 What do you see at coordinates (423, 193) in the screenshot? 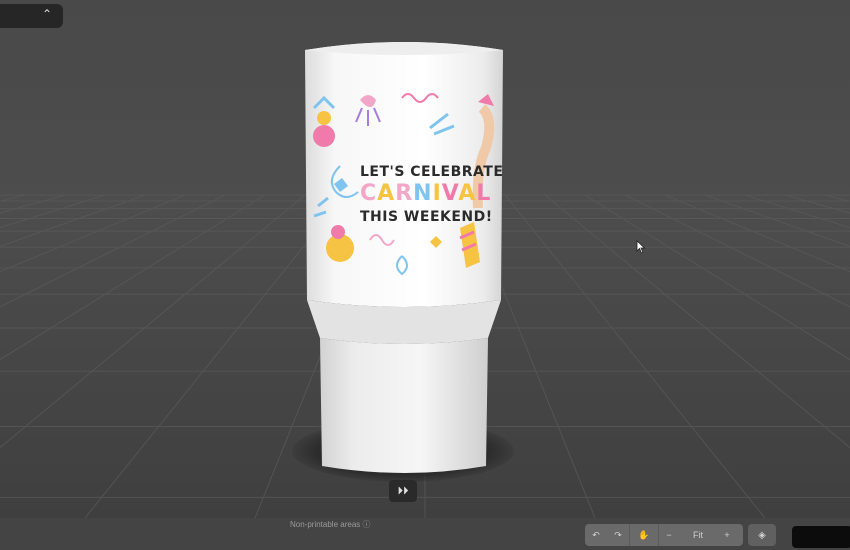
I see `carnival-letter: N` at bounding box center [423, 193].